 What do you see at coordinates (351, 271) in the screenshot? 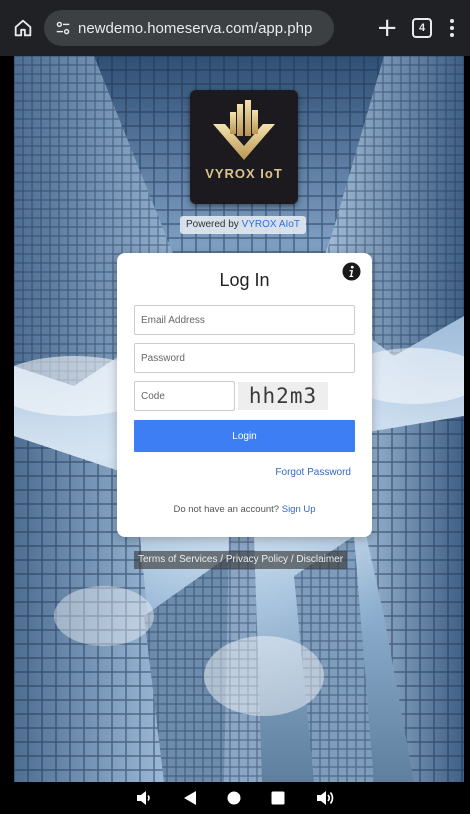
I see `info-icon` at bounding box center [351, 271].